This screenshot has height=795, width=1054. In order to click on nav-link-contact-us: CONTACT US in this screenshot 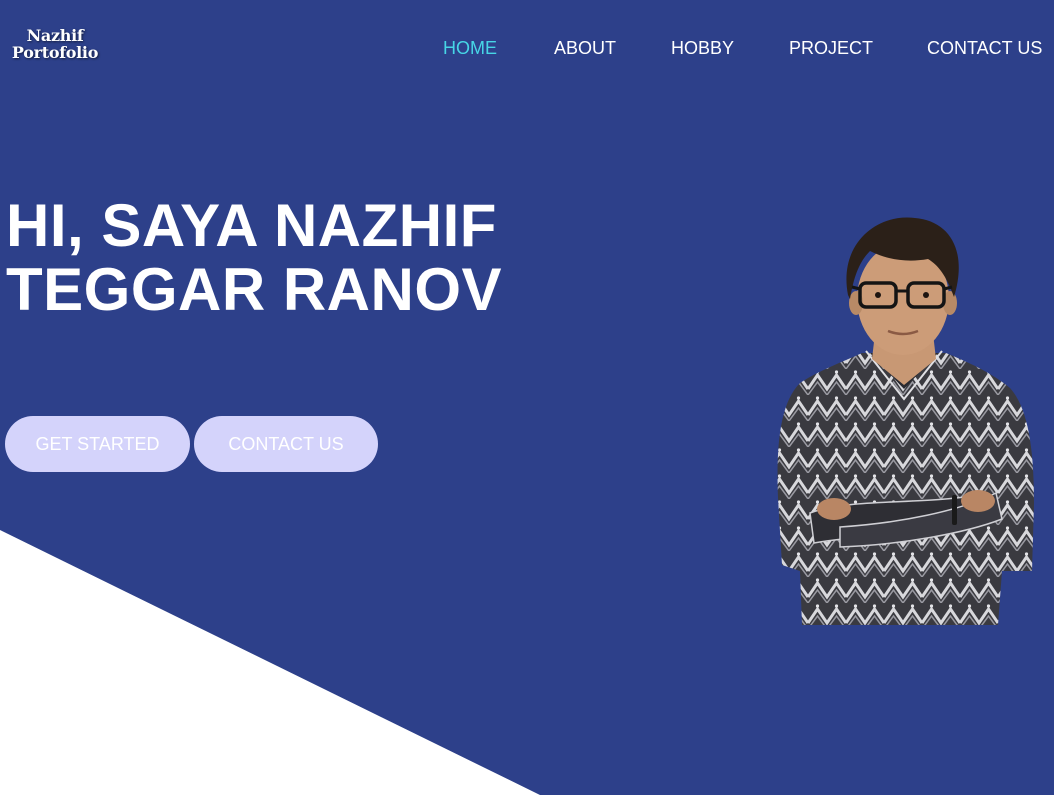, I will do `click(984, 48)`.